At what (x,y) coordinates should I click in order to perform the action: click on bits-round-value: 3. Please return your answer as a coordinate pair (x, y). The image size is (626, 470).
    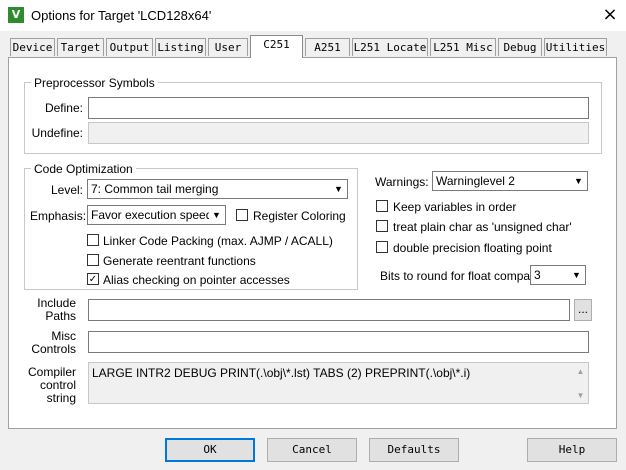
    Looking at the image, I should click on (537, 275).